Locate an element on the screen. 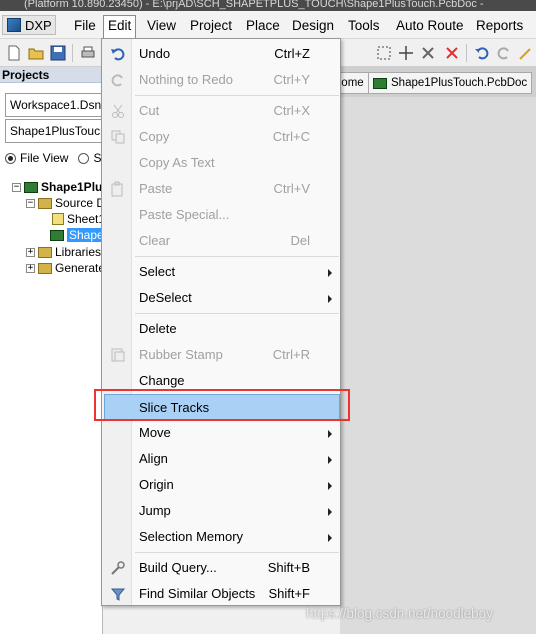 The image size is (536, 634). dxp-menu: DXP is located at coordinates (29, 25).